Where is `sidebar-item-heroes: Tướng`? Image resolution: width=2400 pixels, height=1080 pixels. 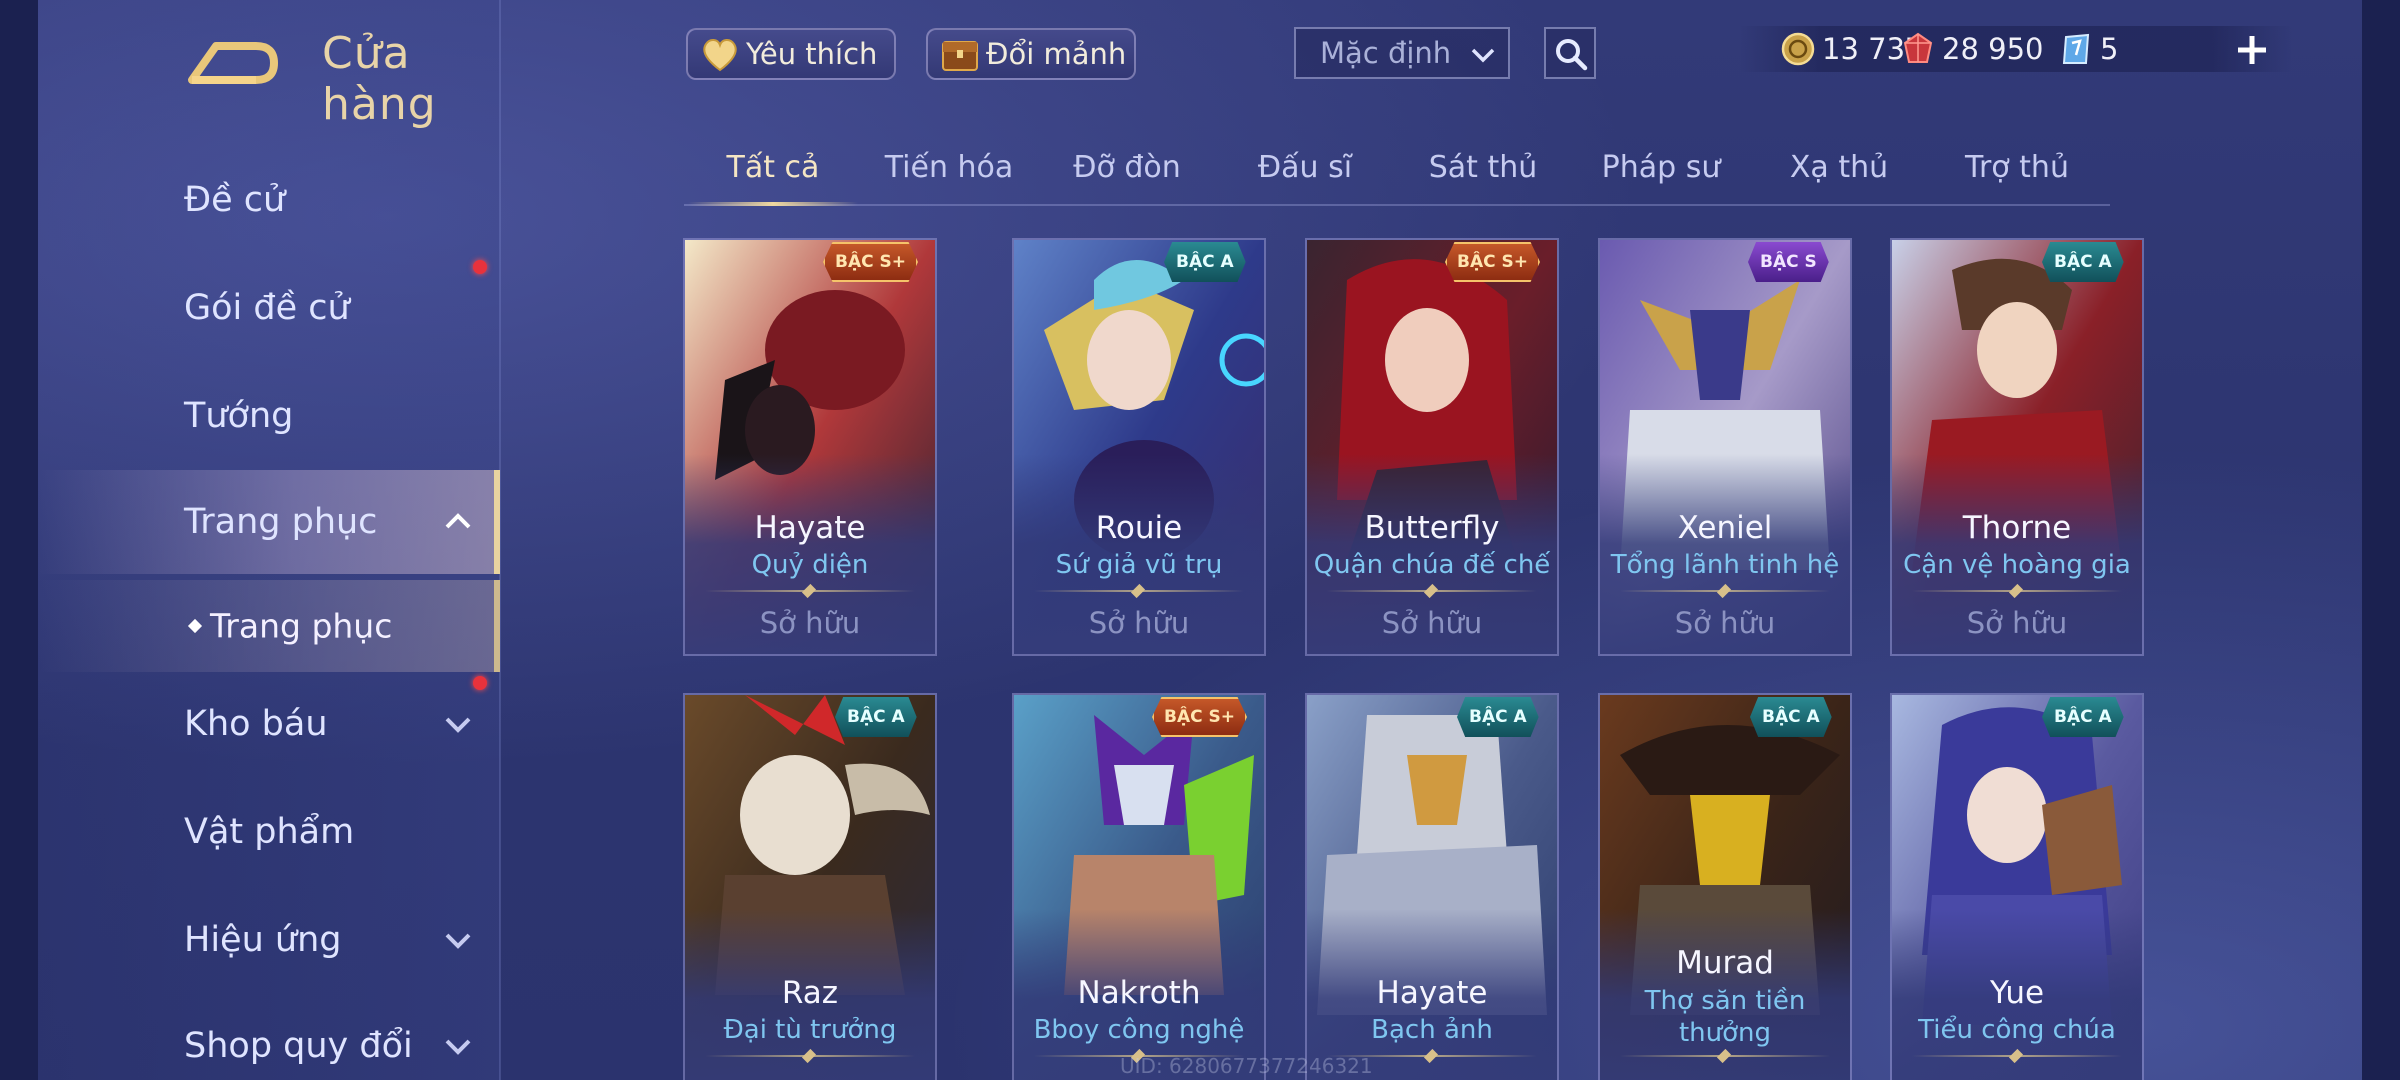 sidebar-item-heroes: Tướng is located at coordinates (269, 416).